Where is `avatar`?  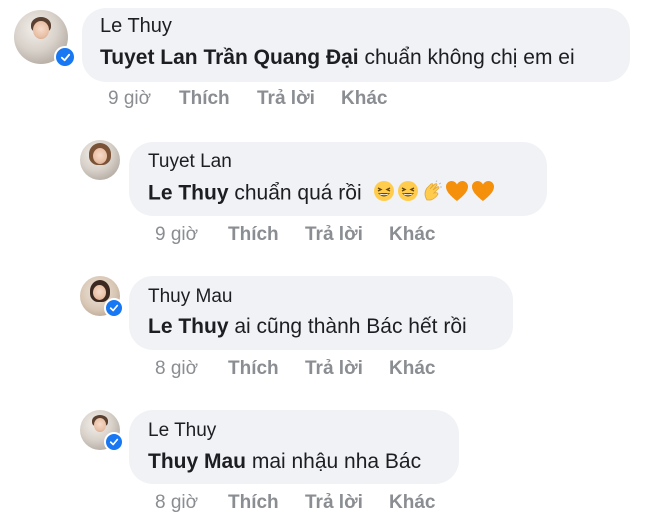
avatar is located at coordinates (100, 160).